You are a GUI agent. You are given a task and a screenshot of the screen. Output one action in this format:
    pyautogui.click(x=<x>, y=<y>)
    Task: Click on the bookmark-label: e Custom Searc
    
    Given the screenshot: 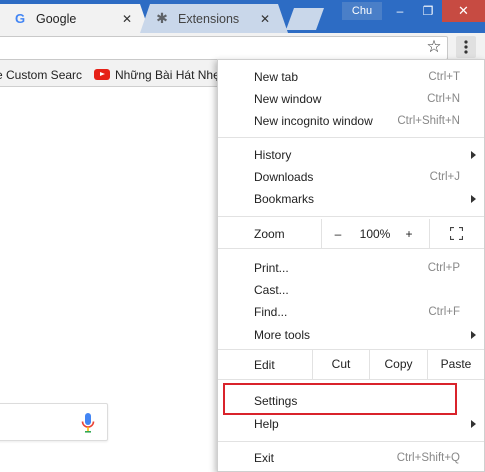 What is the action you would take?
    pyautogui.click(x=41, y=74)
    